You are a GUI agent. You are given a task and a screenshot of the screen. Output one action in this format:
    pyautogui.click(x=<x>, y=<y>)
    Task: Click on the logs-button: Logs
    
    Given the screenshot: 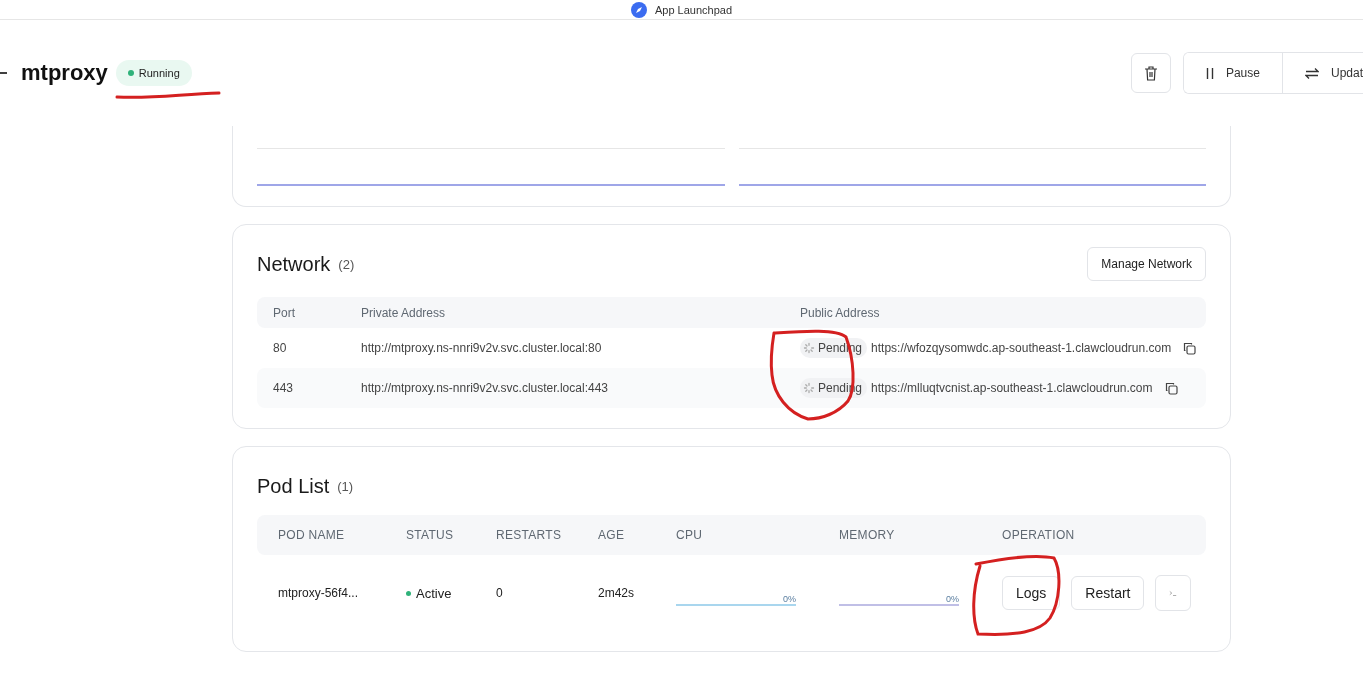 What is the action you would take?
    pyautogui.click(x=1031, y=593)
    